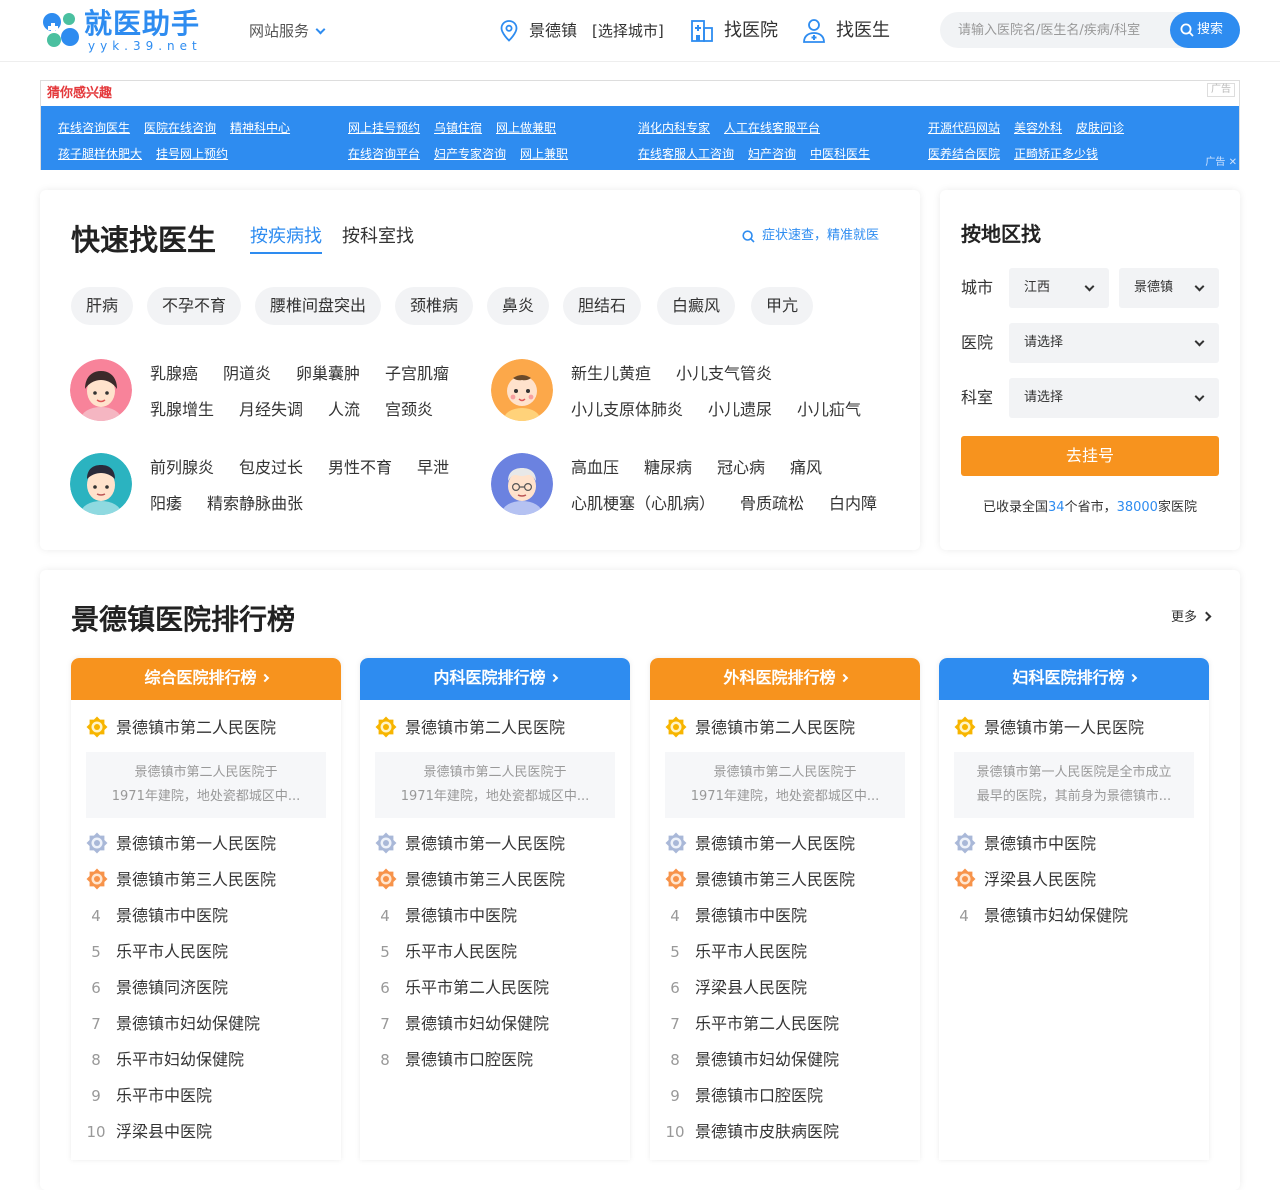 The height and width of the screenshot is (1190, 1280). What do you see at coordinates (1090, 456) in the screenshot?
I see `register-button: 去挂号` at bounding box center [1090, 456].